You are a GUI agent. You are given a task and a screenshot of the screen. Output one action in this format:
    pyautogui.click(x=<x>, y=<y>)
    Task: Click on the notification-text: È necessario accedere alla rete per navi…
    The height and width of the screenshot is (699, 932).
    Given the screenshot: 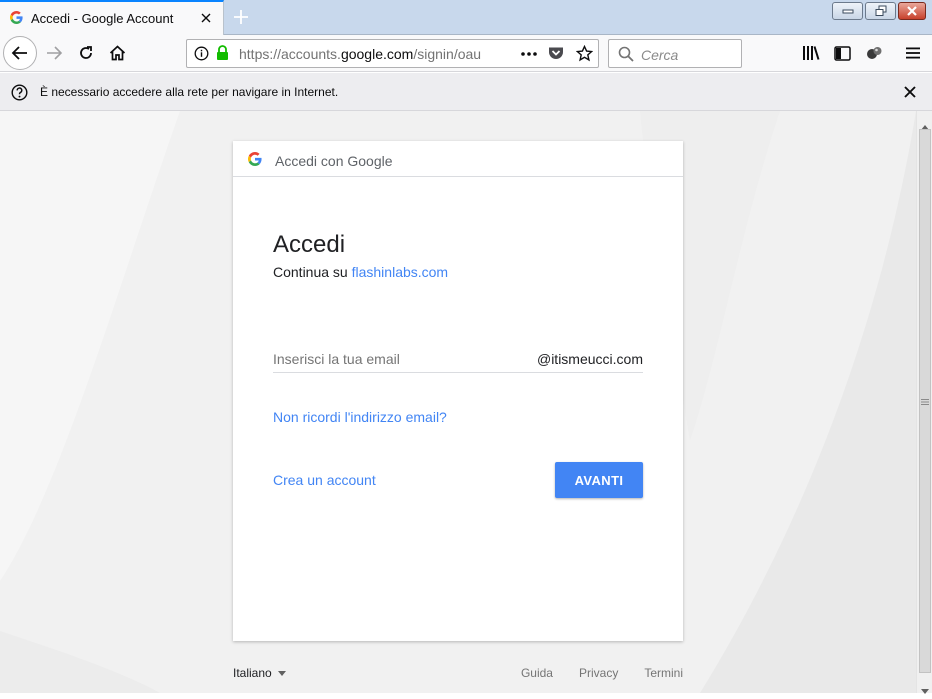 What is the action you would take?
    pyautogui.click(x=189, y=92)
    